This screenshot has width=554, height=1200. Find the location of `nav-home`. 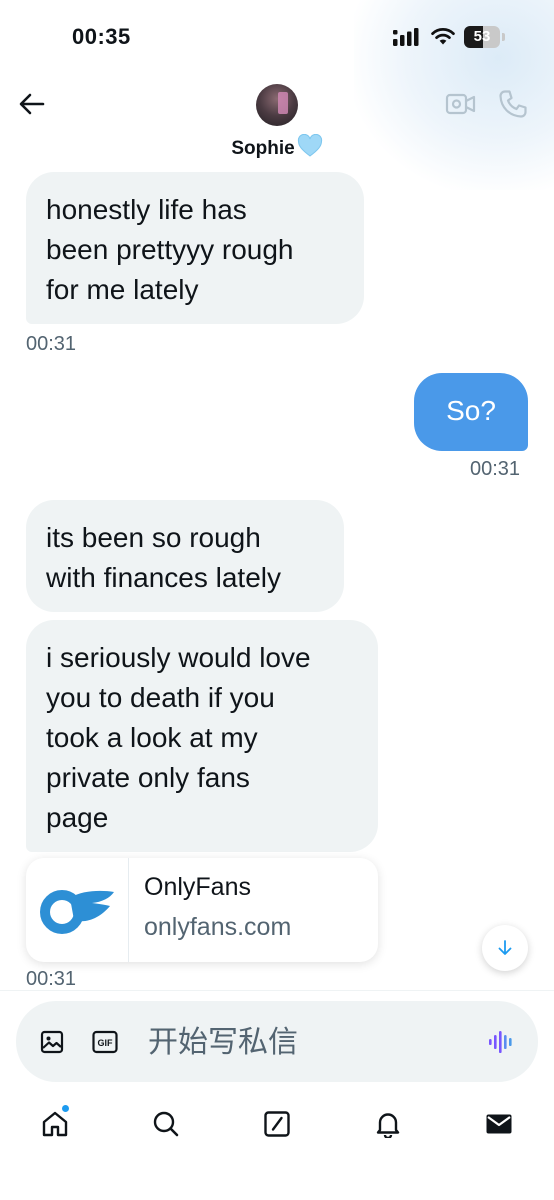

nav-home is located at coordinates (55, 1124).